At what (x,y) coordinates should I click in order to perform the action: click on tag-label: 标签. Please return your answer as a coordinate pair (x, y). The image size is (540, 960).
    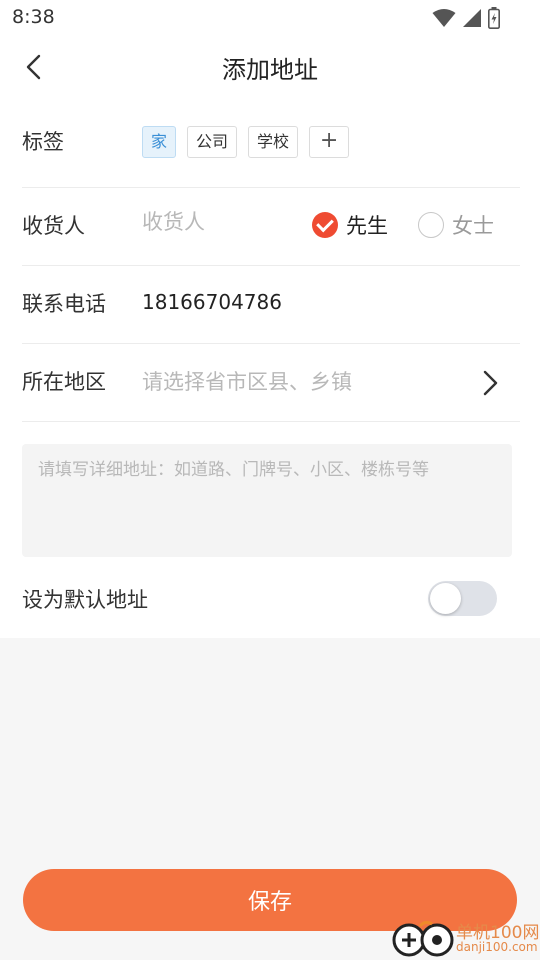
    Looking at the image, I should click on (43, 142).